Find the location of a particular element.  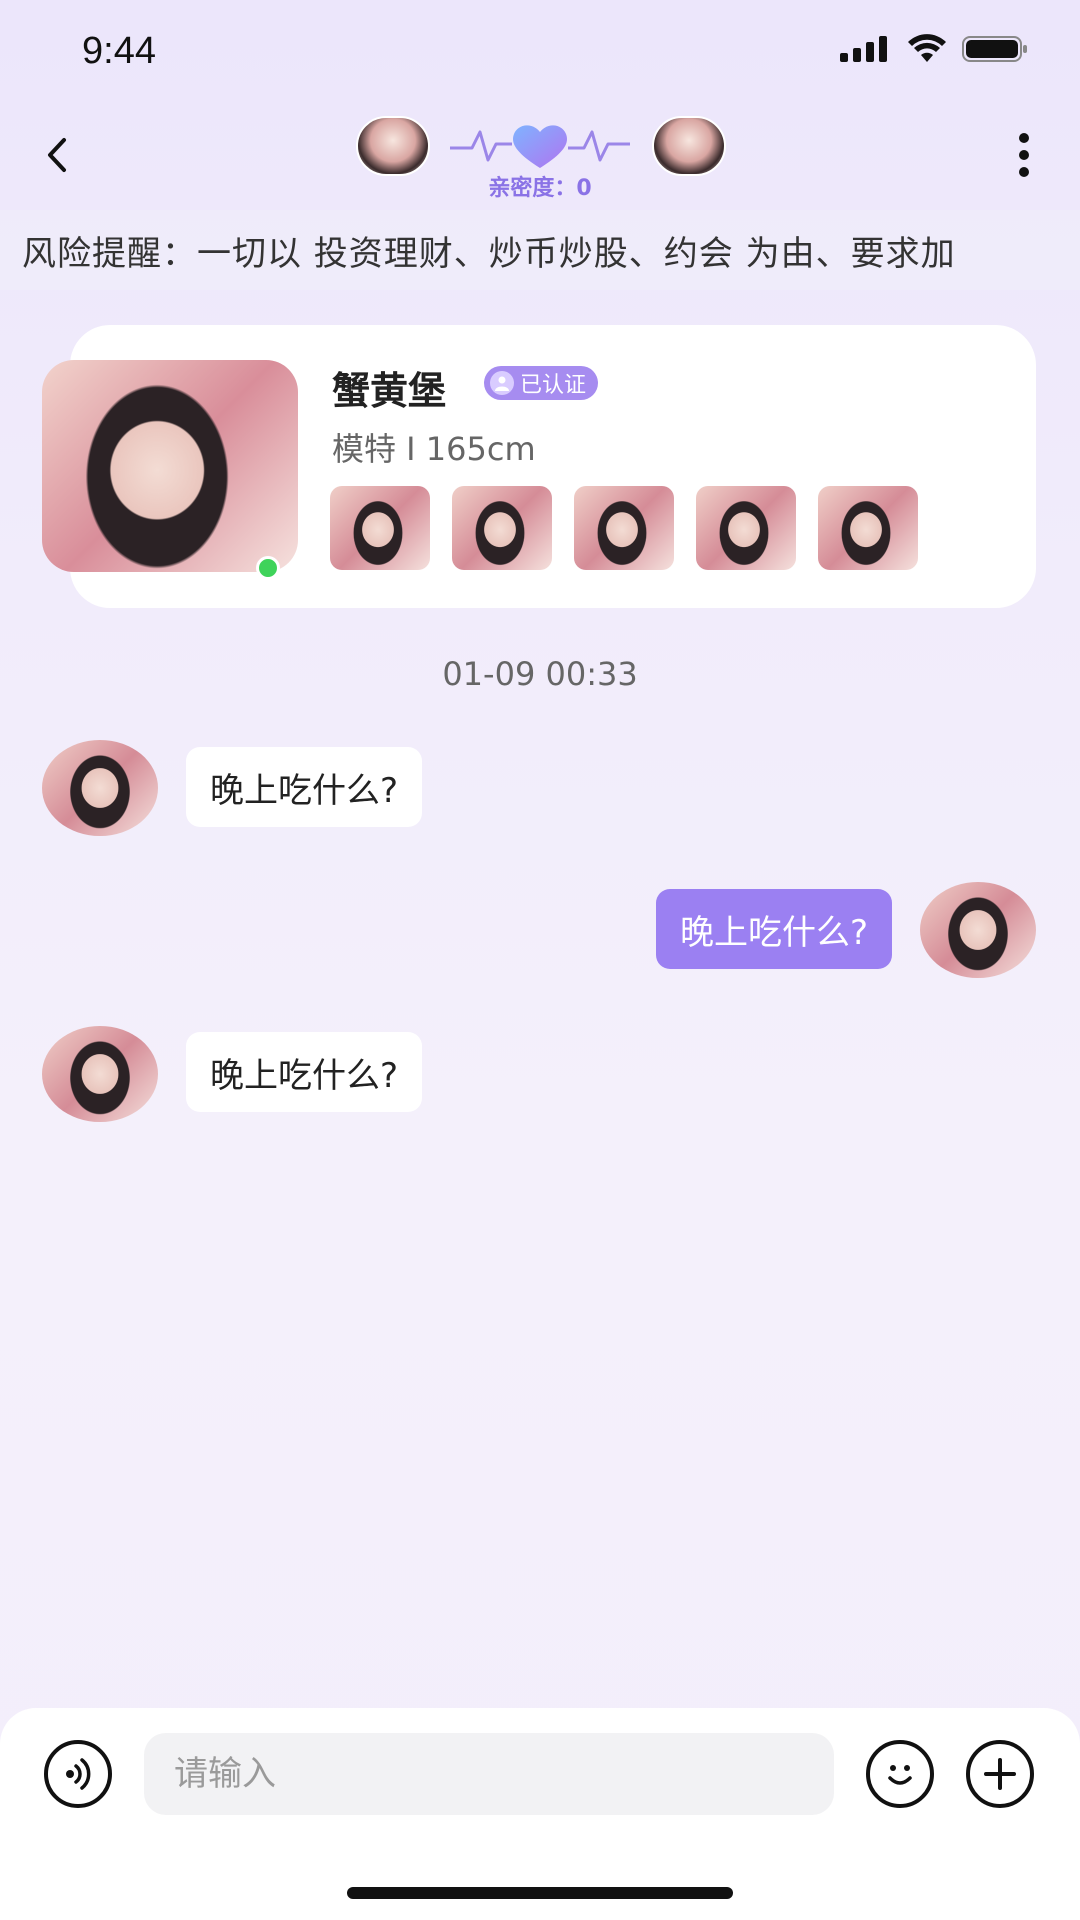

verified-label: 已认证 is located at coordinates (553, 385).